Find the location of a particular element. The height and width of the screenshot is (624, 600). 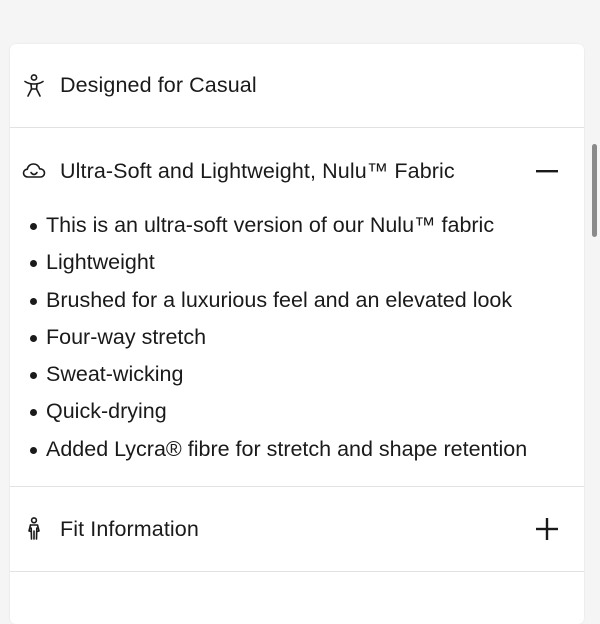

fabric-accordion-header: Ultra-Soft and Lightweight, Nulu™ Fabric is located at coordinates (297, 171).